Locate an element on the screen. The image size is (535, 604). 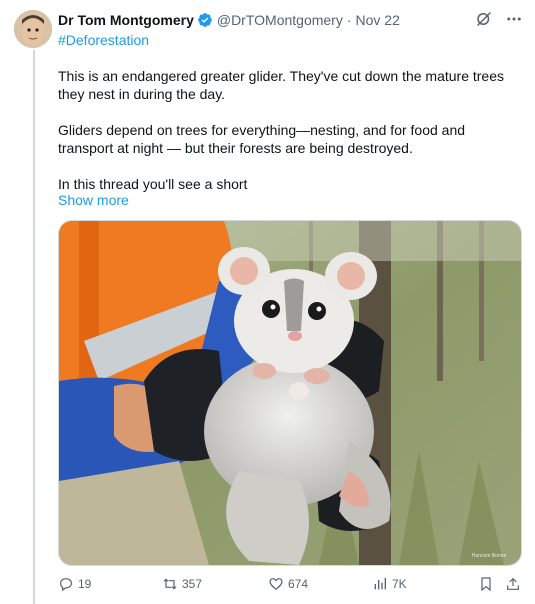
bookmark-button is located at coordinates (486, 584).